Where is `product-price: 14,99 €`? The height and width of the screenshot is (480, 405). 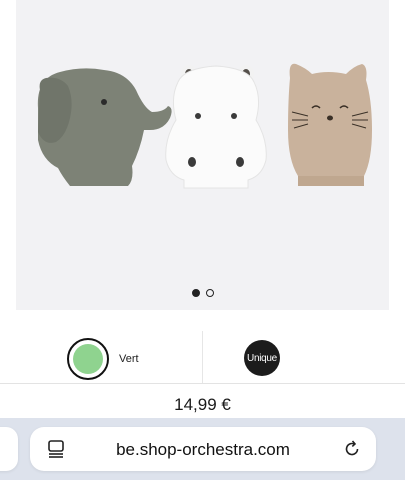 product-price: 14,99 € is located at coordinates (202, 404).